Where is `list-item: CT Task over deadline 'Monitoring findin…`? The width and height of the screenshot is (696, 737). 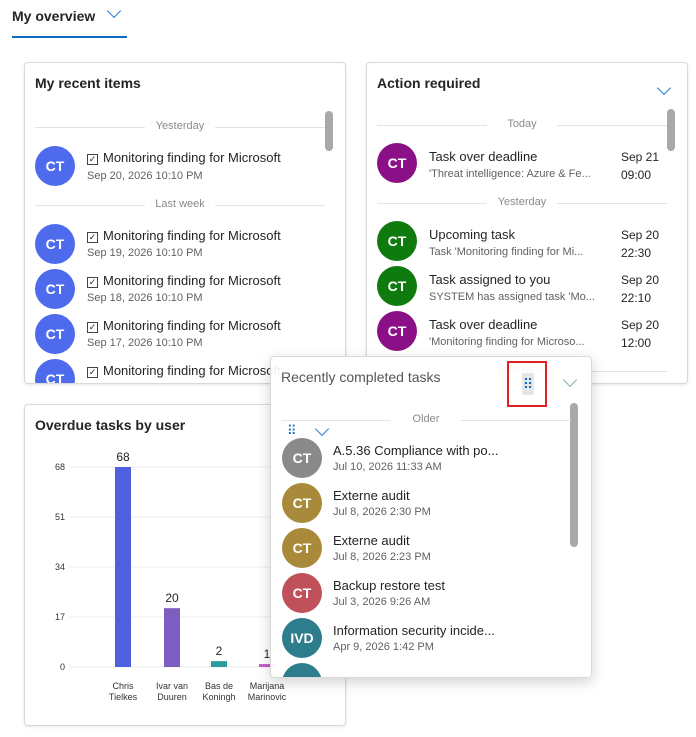
list-item: CT Task over deadline 'Monitoring findin… is located at coordinates (517, 331).